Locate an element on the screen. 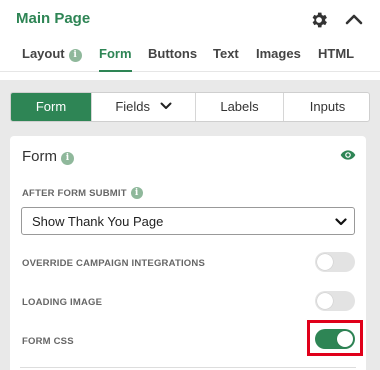 Image resolution: width=380 pixels, height=370 pixels. after-submit-label-text: AFTER FORM SUBMIT is located at coordinates (74, 193).